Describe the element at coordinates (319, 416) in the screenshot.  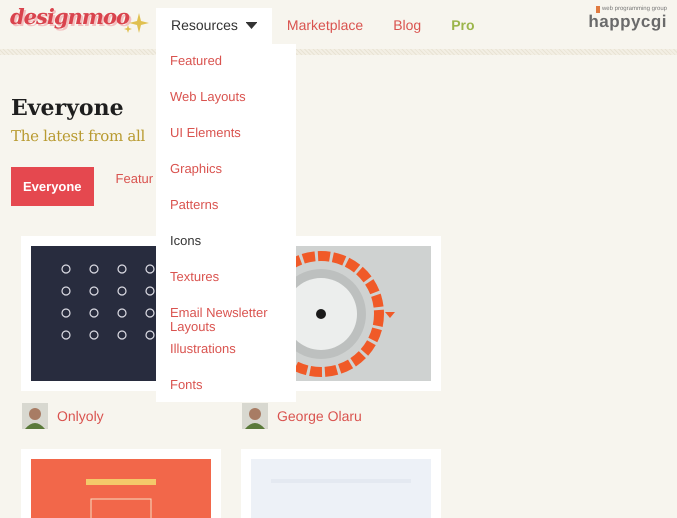
I see `author-link: George Olaru` at that location.